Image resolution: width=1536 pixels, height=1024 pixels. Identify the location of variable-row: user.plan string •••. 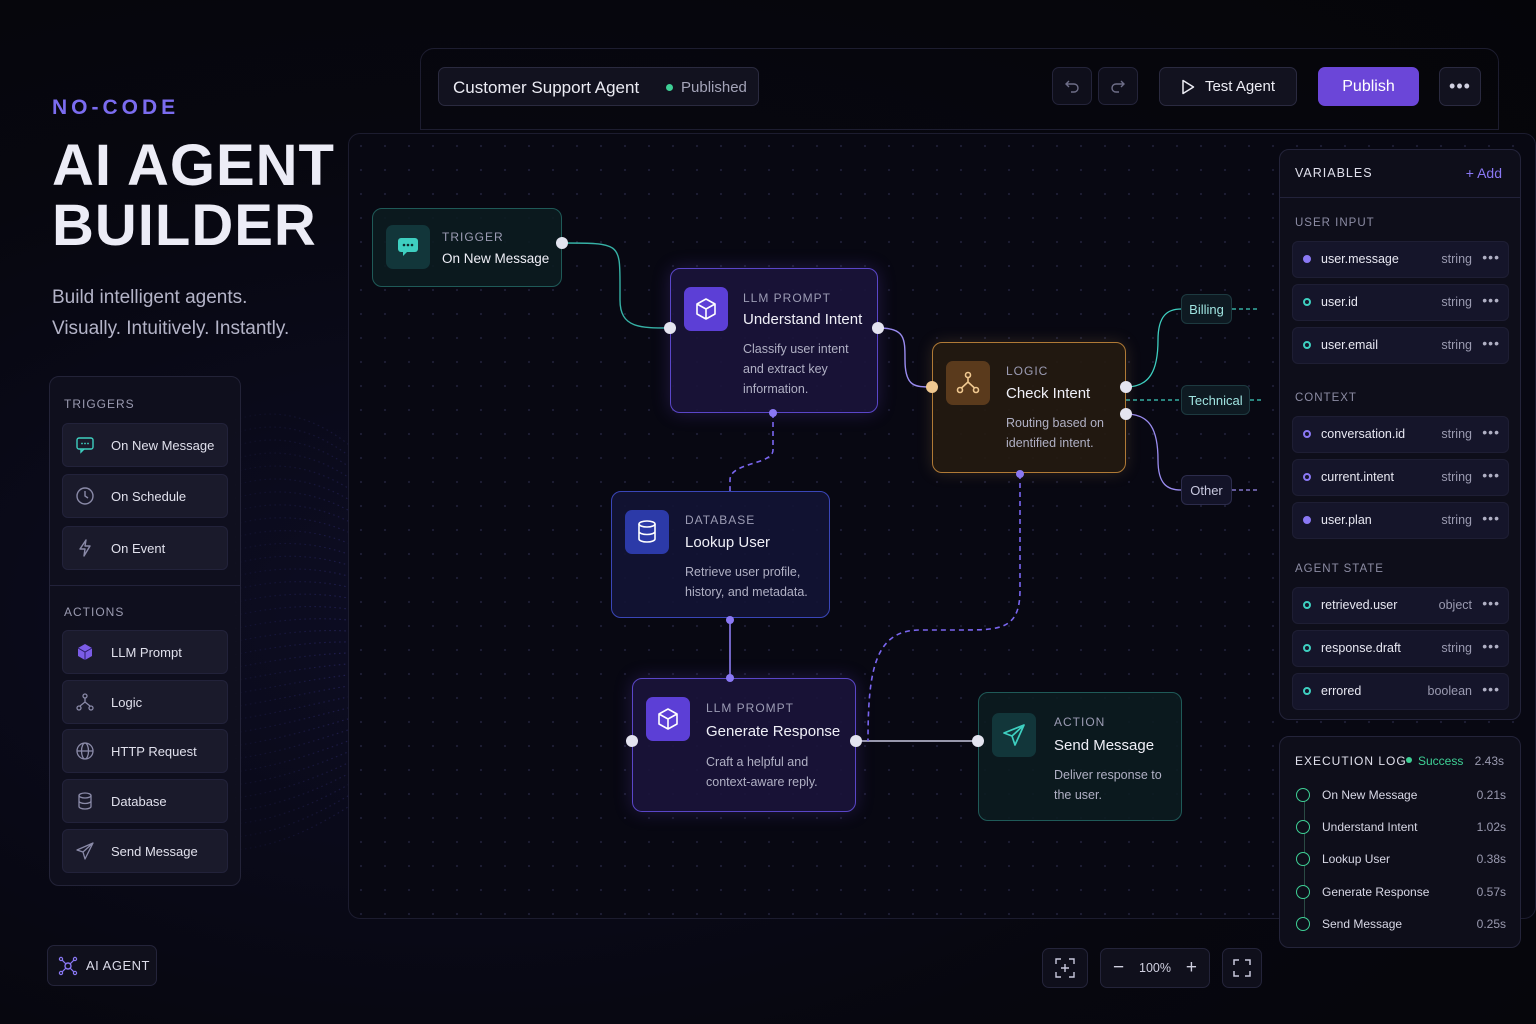
(1400, 520).